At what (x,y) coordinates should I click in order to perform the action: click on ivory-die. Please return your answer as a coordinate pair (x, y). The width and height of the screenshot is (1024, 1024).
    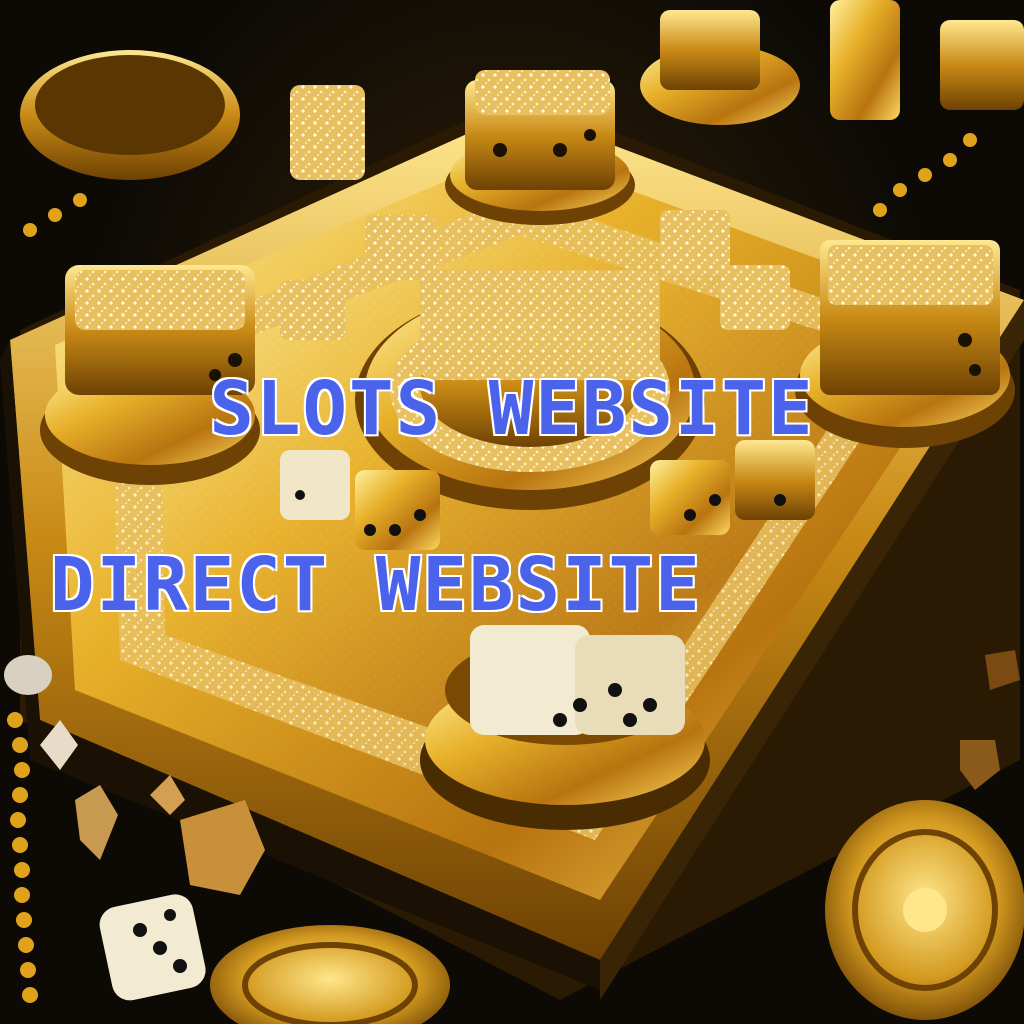
    Looking at the image, I should click on (152, 947).